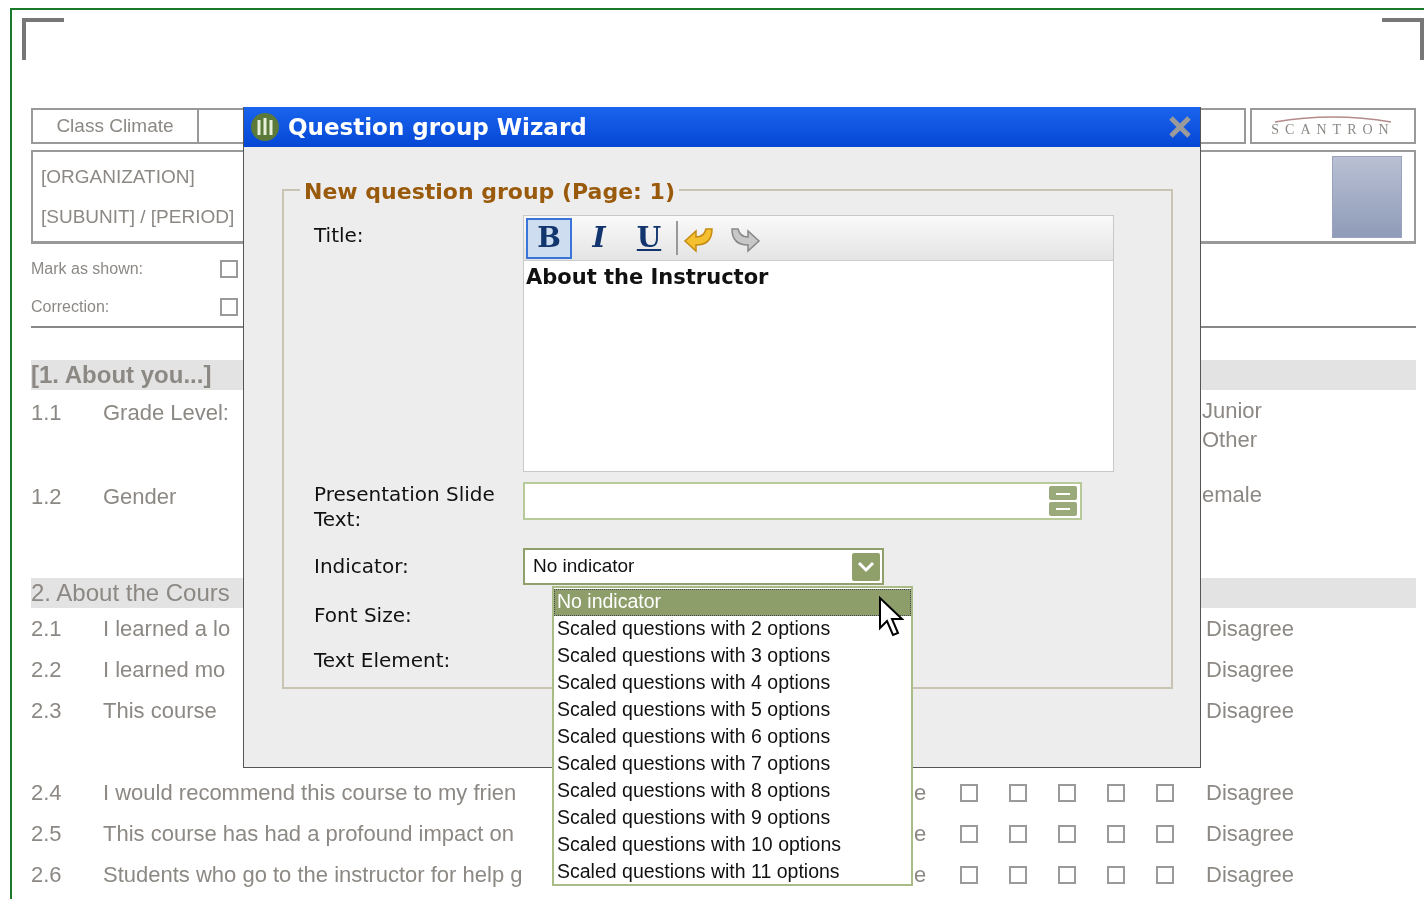 The width and height of the screenshot is (1424, 899). I want to click on dropdown-option: Scaled questions with 8 options, so click(732, 791).